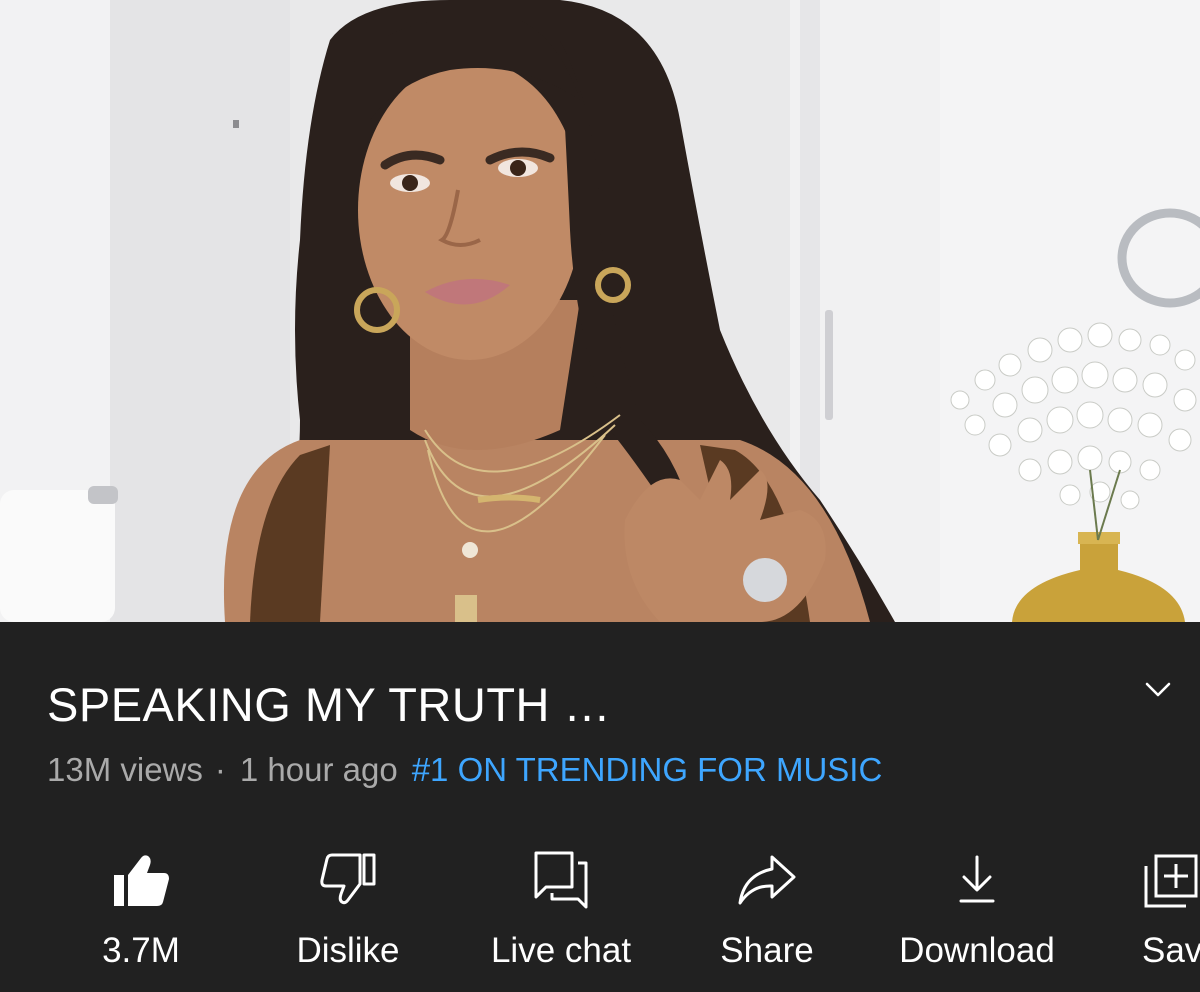 This screenshot has height=992, width=1200. What do you see at coordinates (561, 950) in the screenshot?
I see `live-chat-label: Live chat` at bounding box center [561, 950].